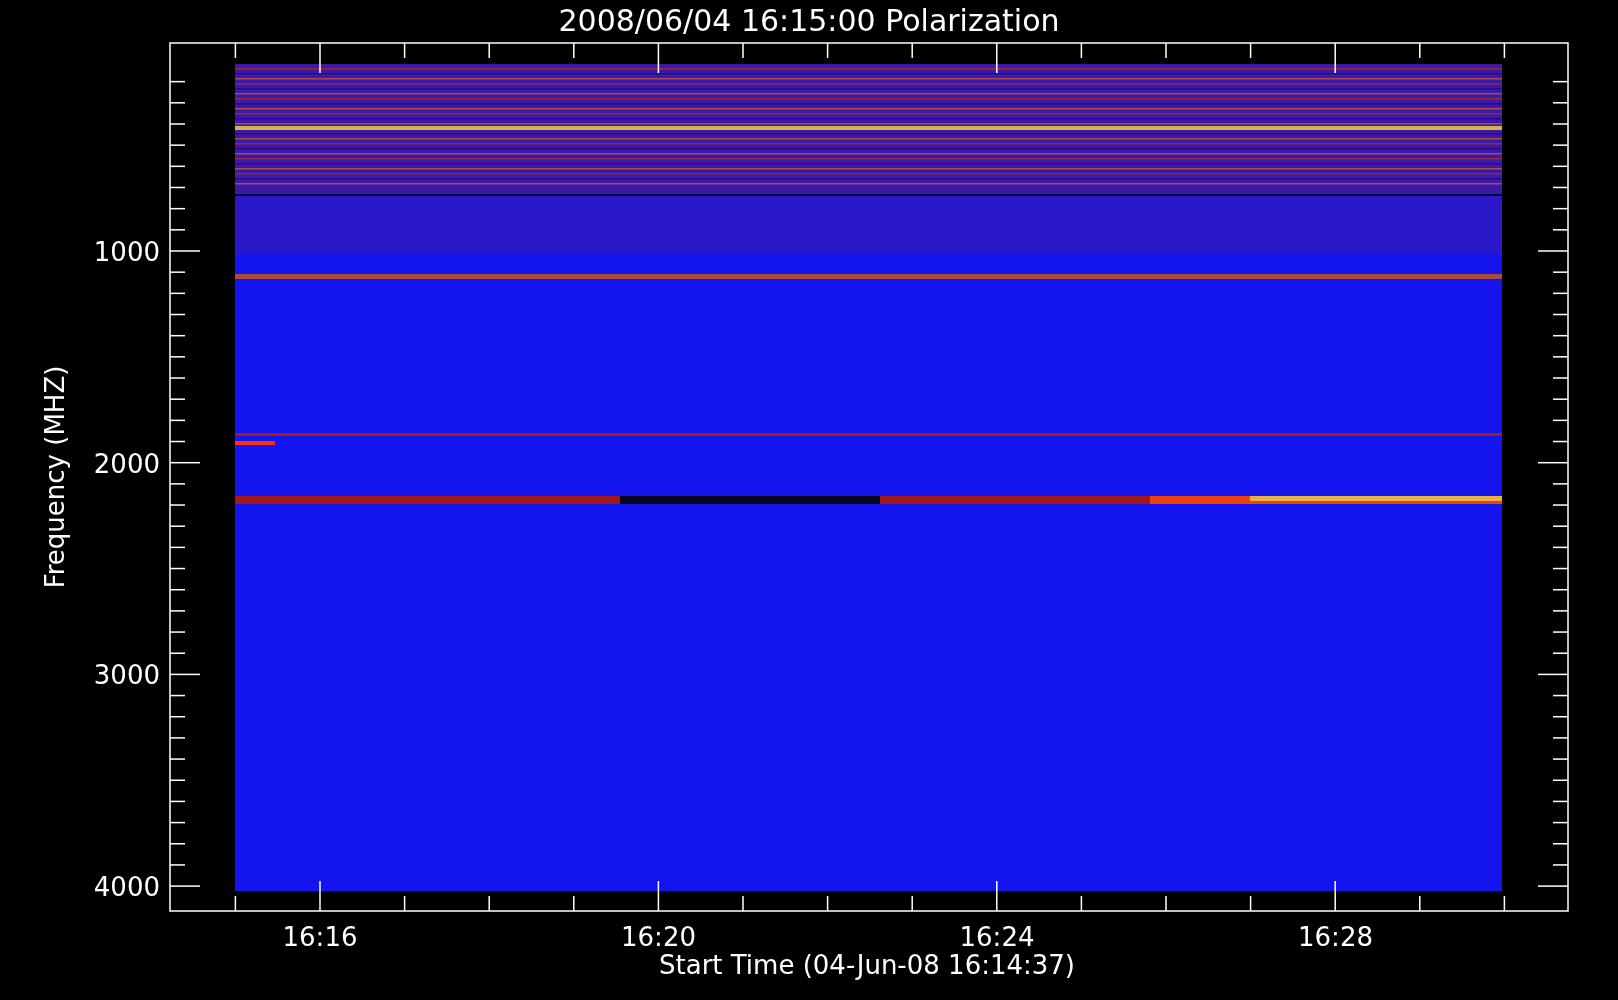 The image size is (1618, 1000). Describe the element at coordinates (997, 937) in the screenshot. I see `x-tick-label: 16:24` at that location.